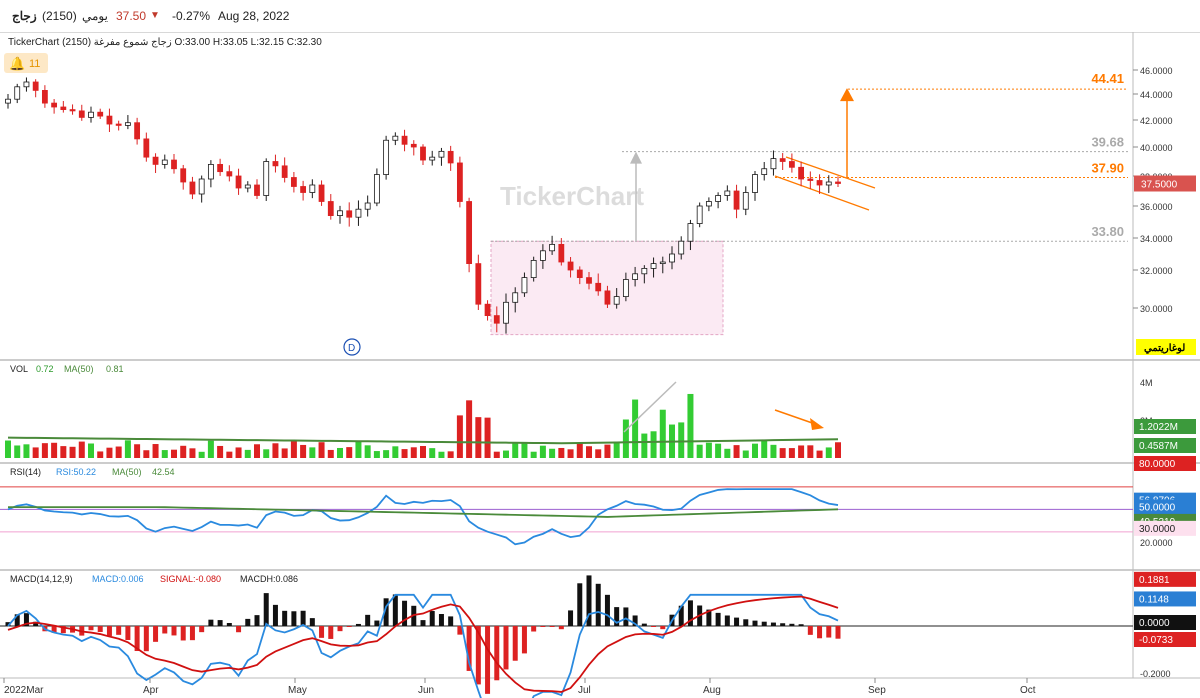  What do you see at coordinates (269, 579) in the screenshot?
I see `macdh-value: MACDH:0.086` at bounding box center [269, 579].